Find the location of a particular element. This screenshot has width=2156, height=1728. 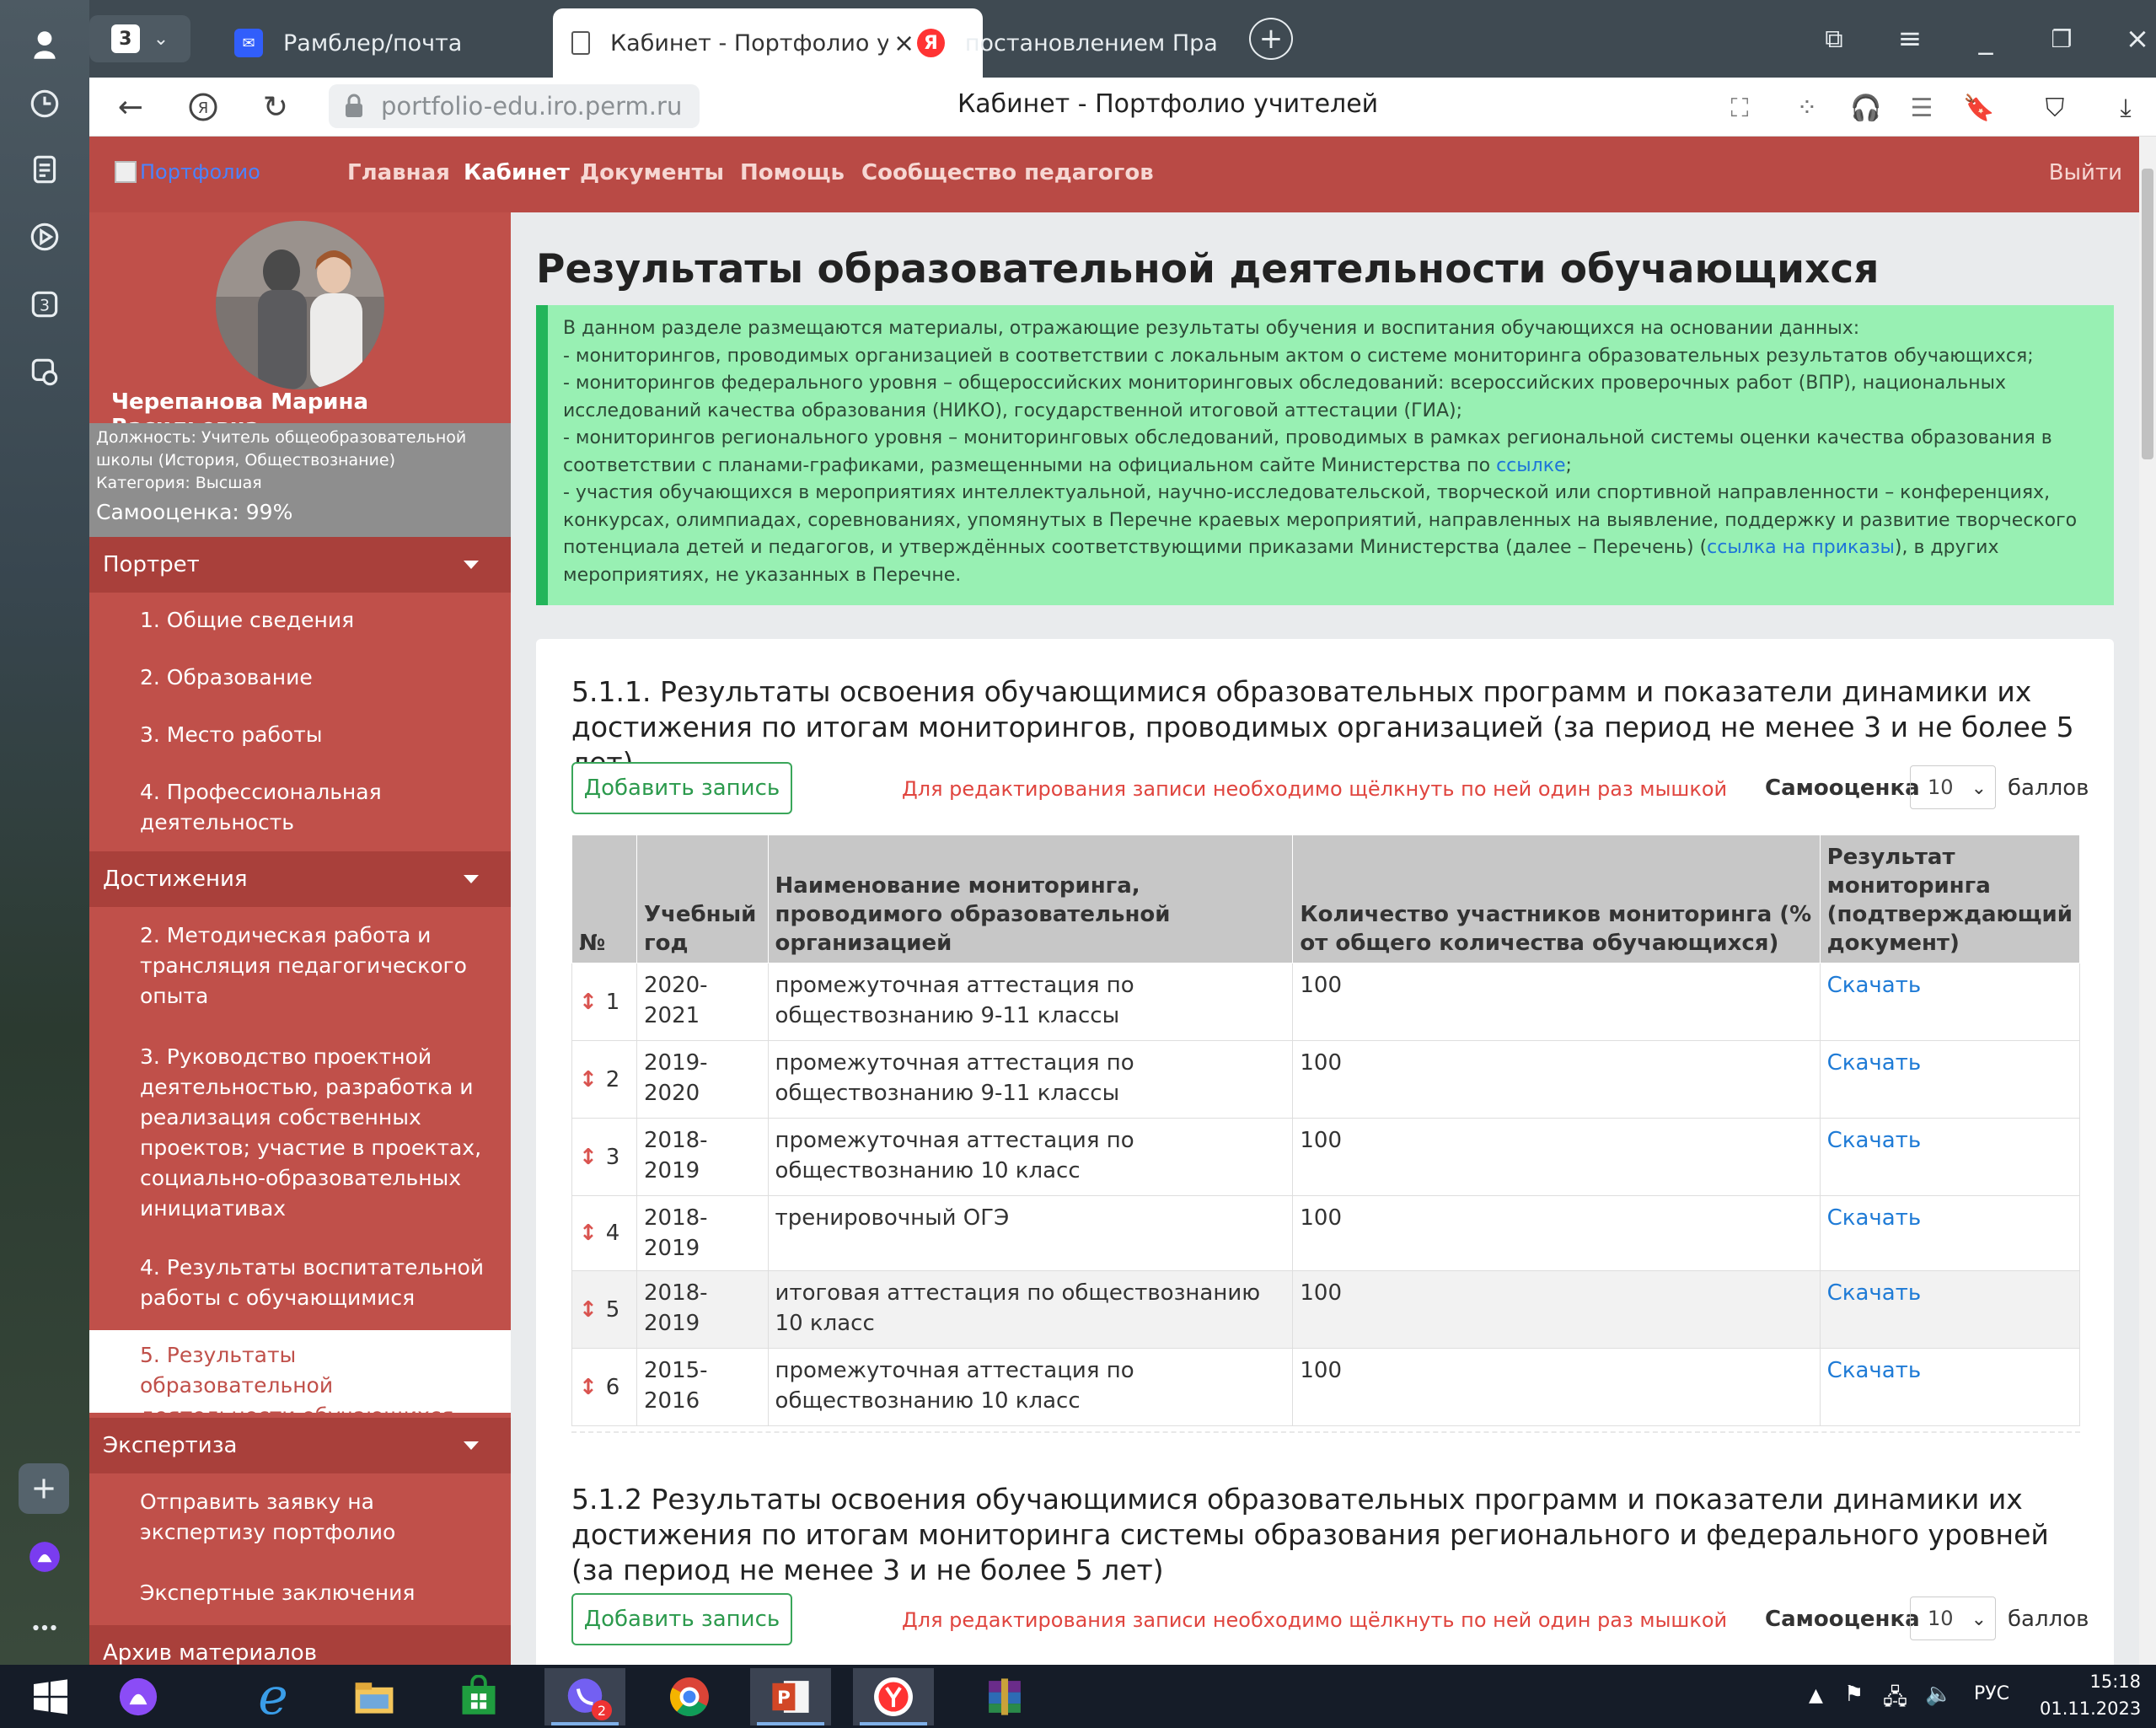

profile-icon is located at coordinates (45, 45).